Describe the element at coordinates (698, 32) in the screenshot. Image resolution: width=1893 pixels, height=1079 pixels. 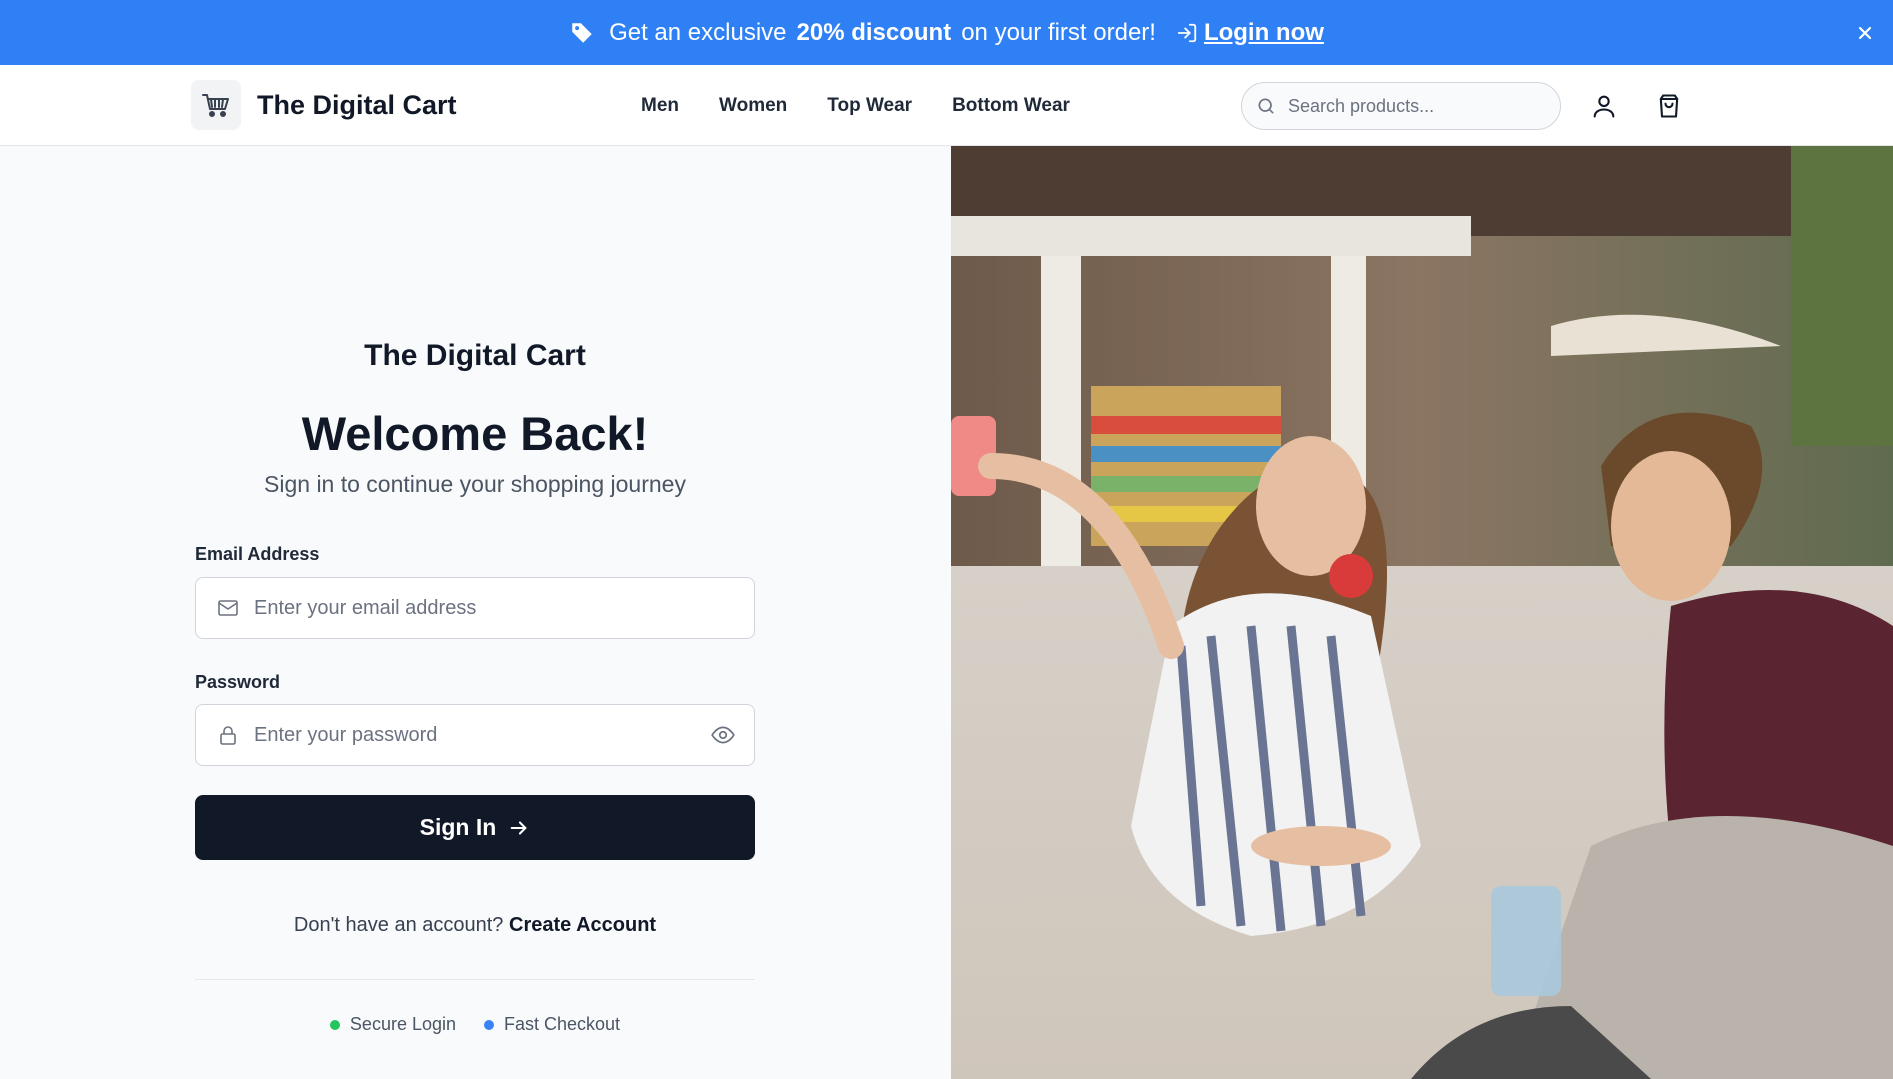
I see `promo-lead: Get an exclusive` at that location.